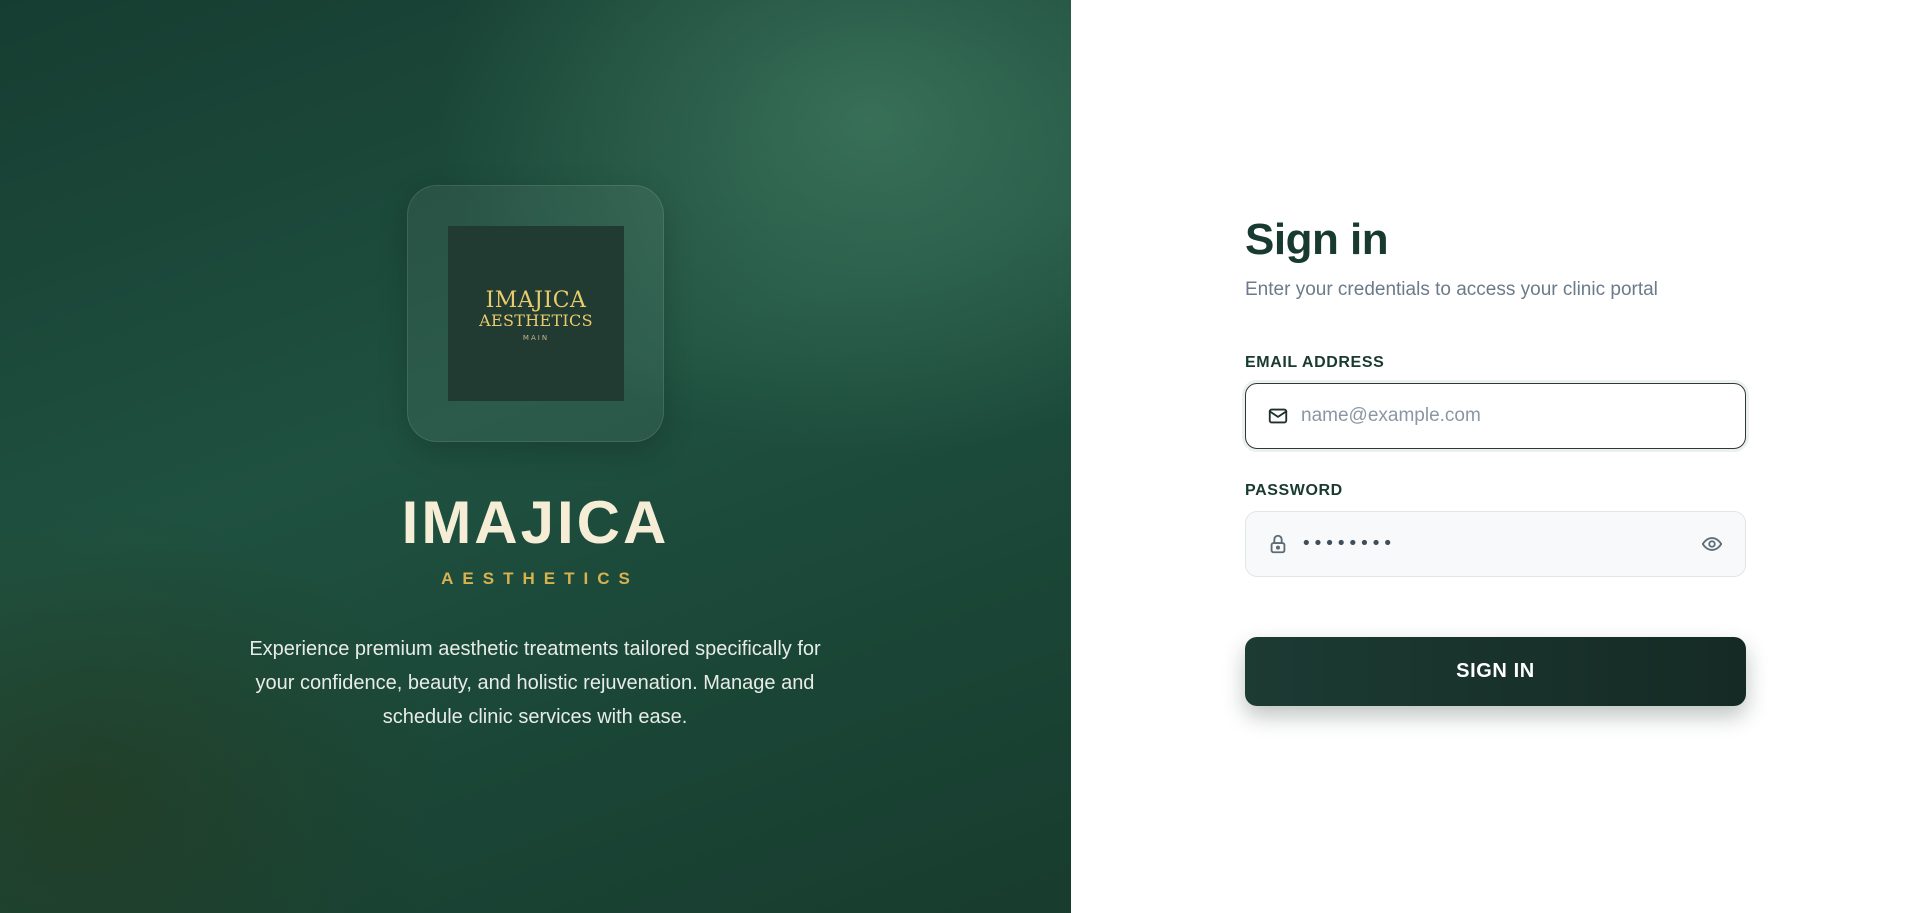 The height and width of the screenshot is (913, 1916). Describe the element at coordinates (1294, 490) in the screenshot. I see `password-label: PASSWORD` at that location.